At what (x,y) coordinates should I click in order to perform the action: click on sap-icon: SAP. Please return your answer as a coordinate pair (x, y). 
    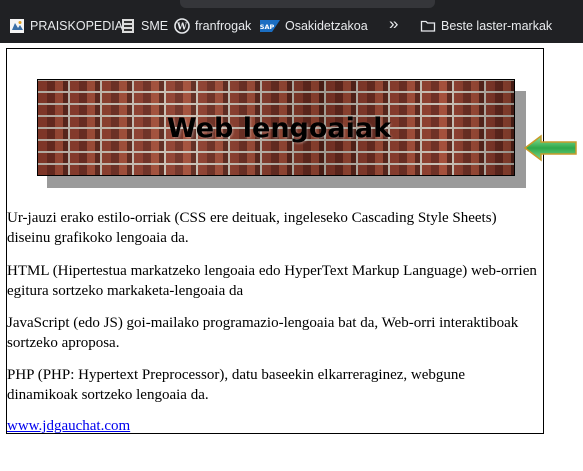
    Looking at the image, I should click on (270, 26).